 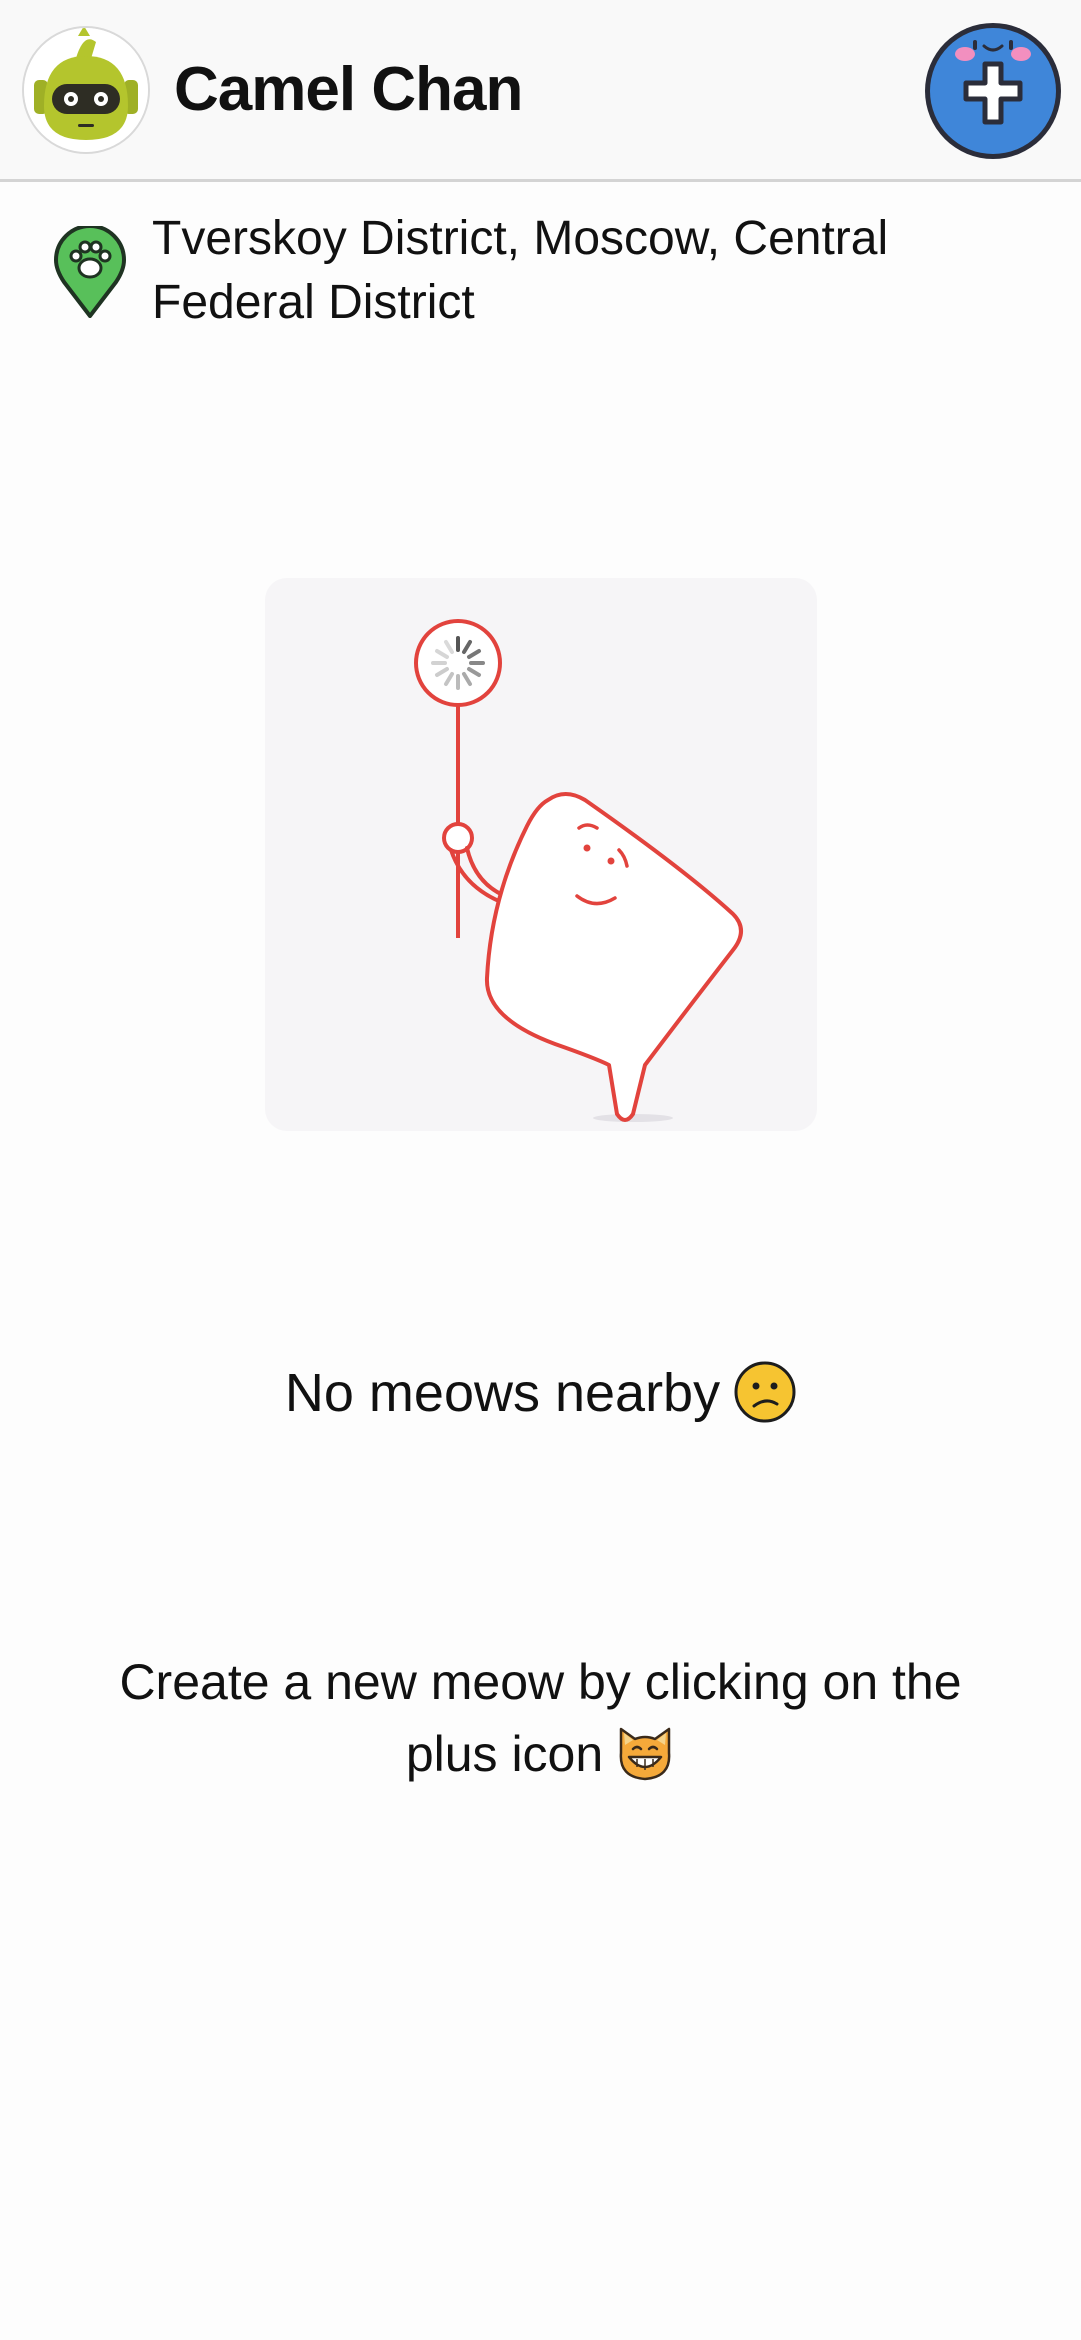 What do you see at coordinates (645, 1754) in the screenshot?
I see `grinning-cat-icon` at bounding box center [645, 1754].